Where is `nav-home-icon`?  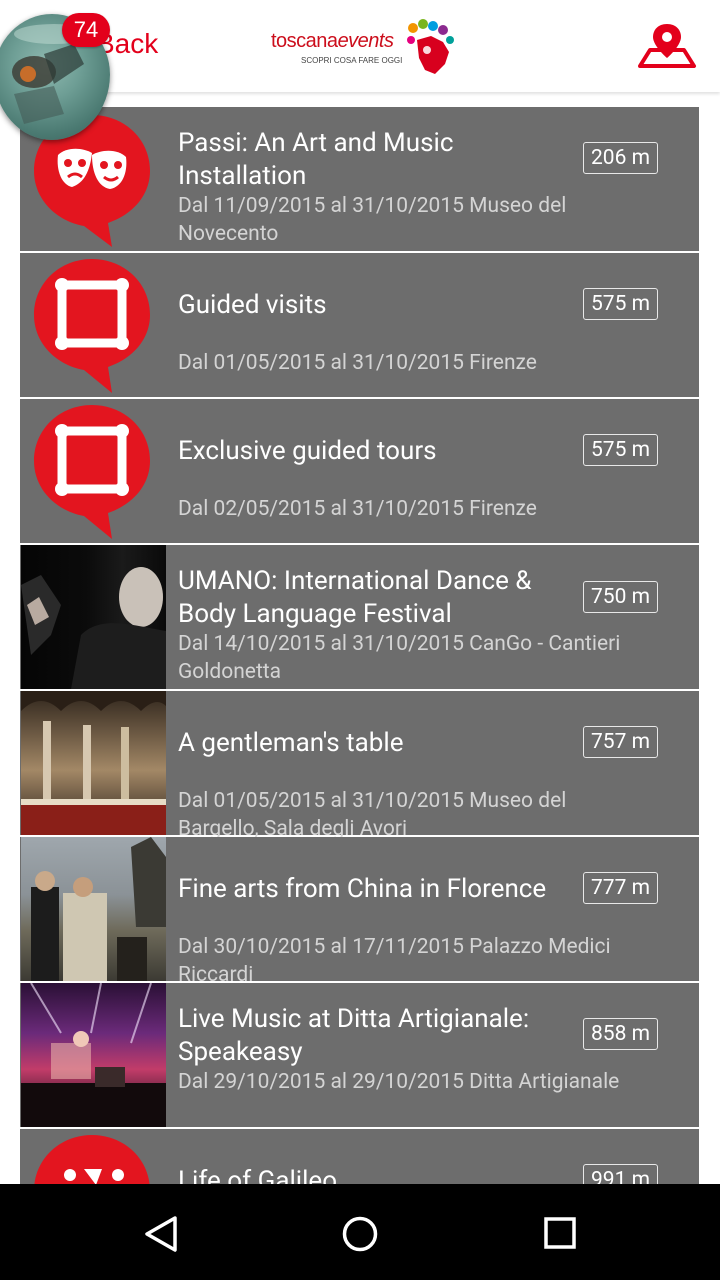
nav-home-icon is located at coordinates (360, 1234).